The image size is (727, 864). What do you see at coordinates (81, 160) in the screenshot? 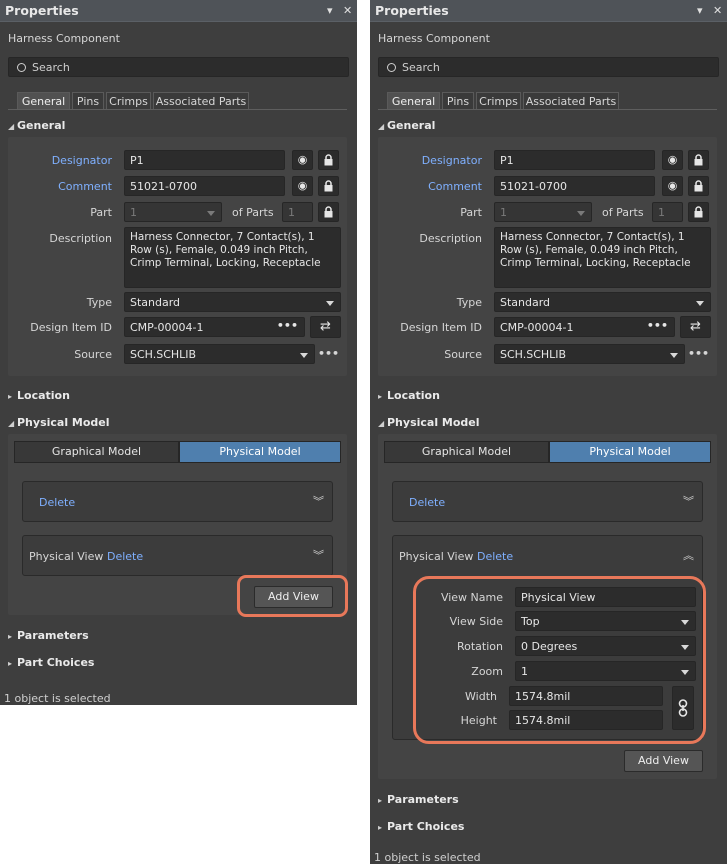
I see `designator-label: Designator` at bounding box center [81, 160].